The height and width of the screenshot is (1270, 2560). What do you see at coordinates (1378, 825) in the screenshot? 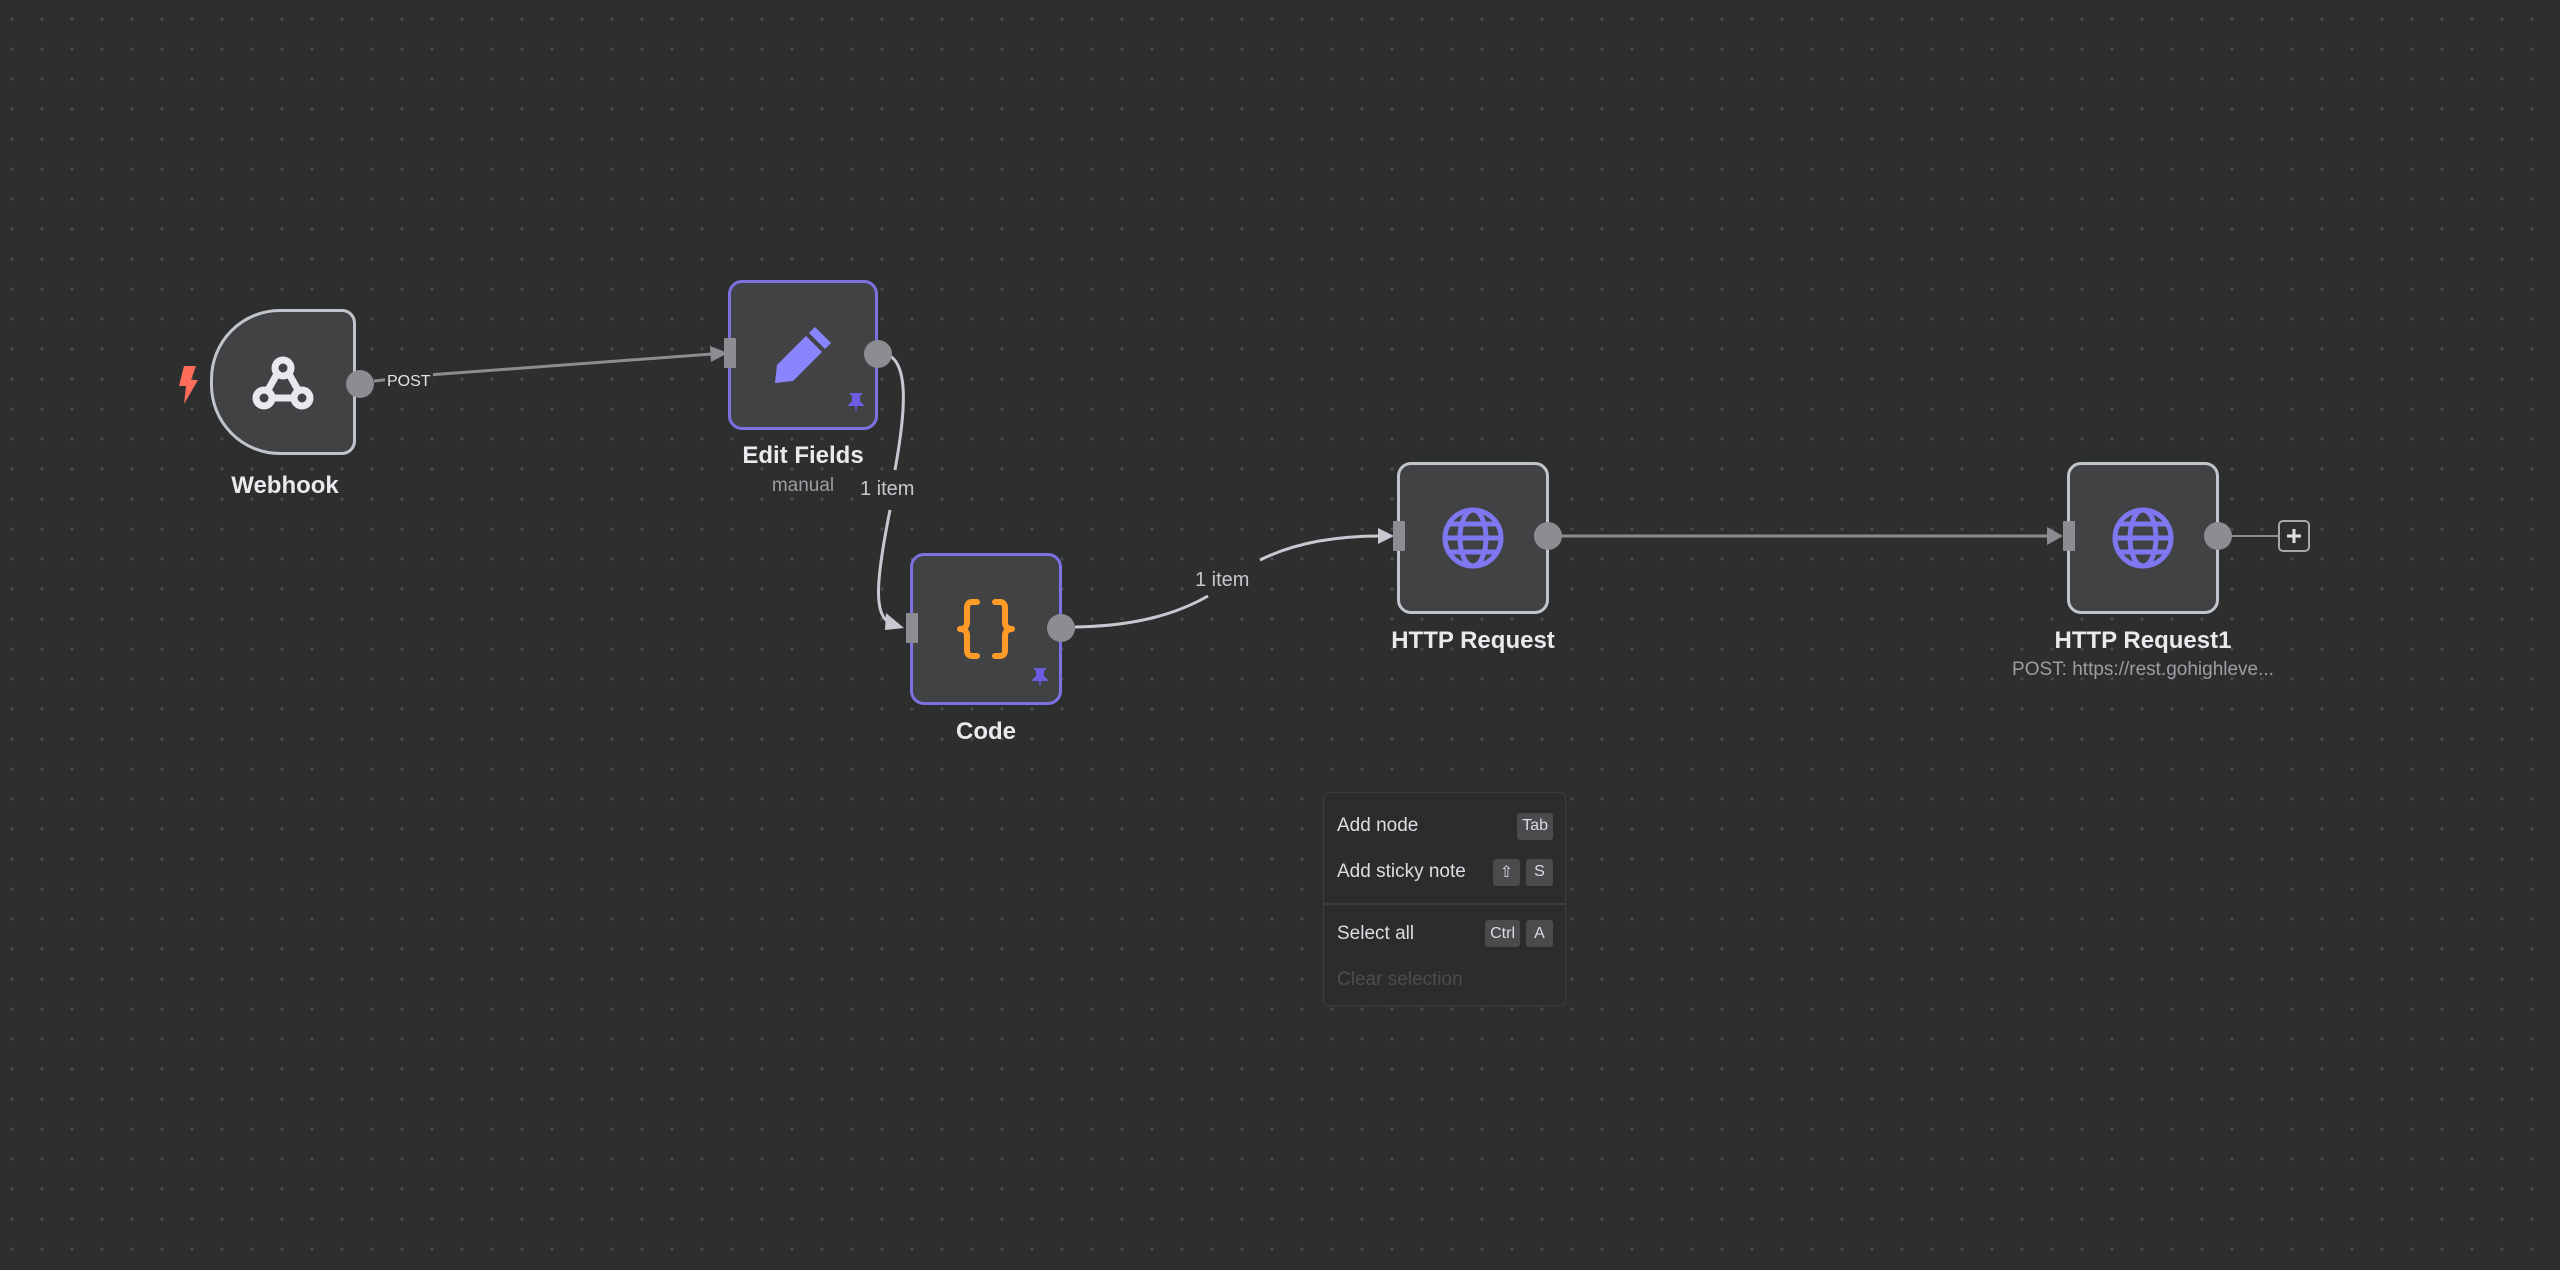
I see `menu-item-label: Add node` at bounding box center [1378, 825].